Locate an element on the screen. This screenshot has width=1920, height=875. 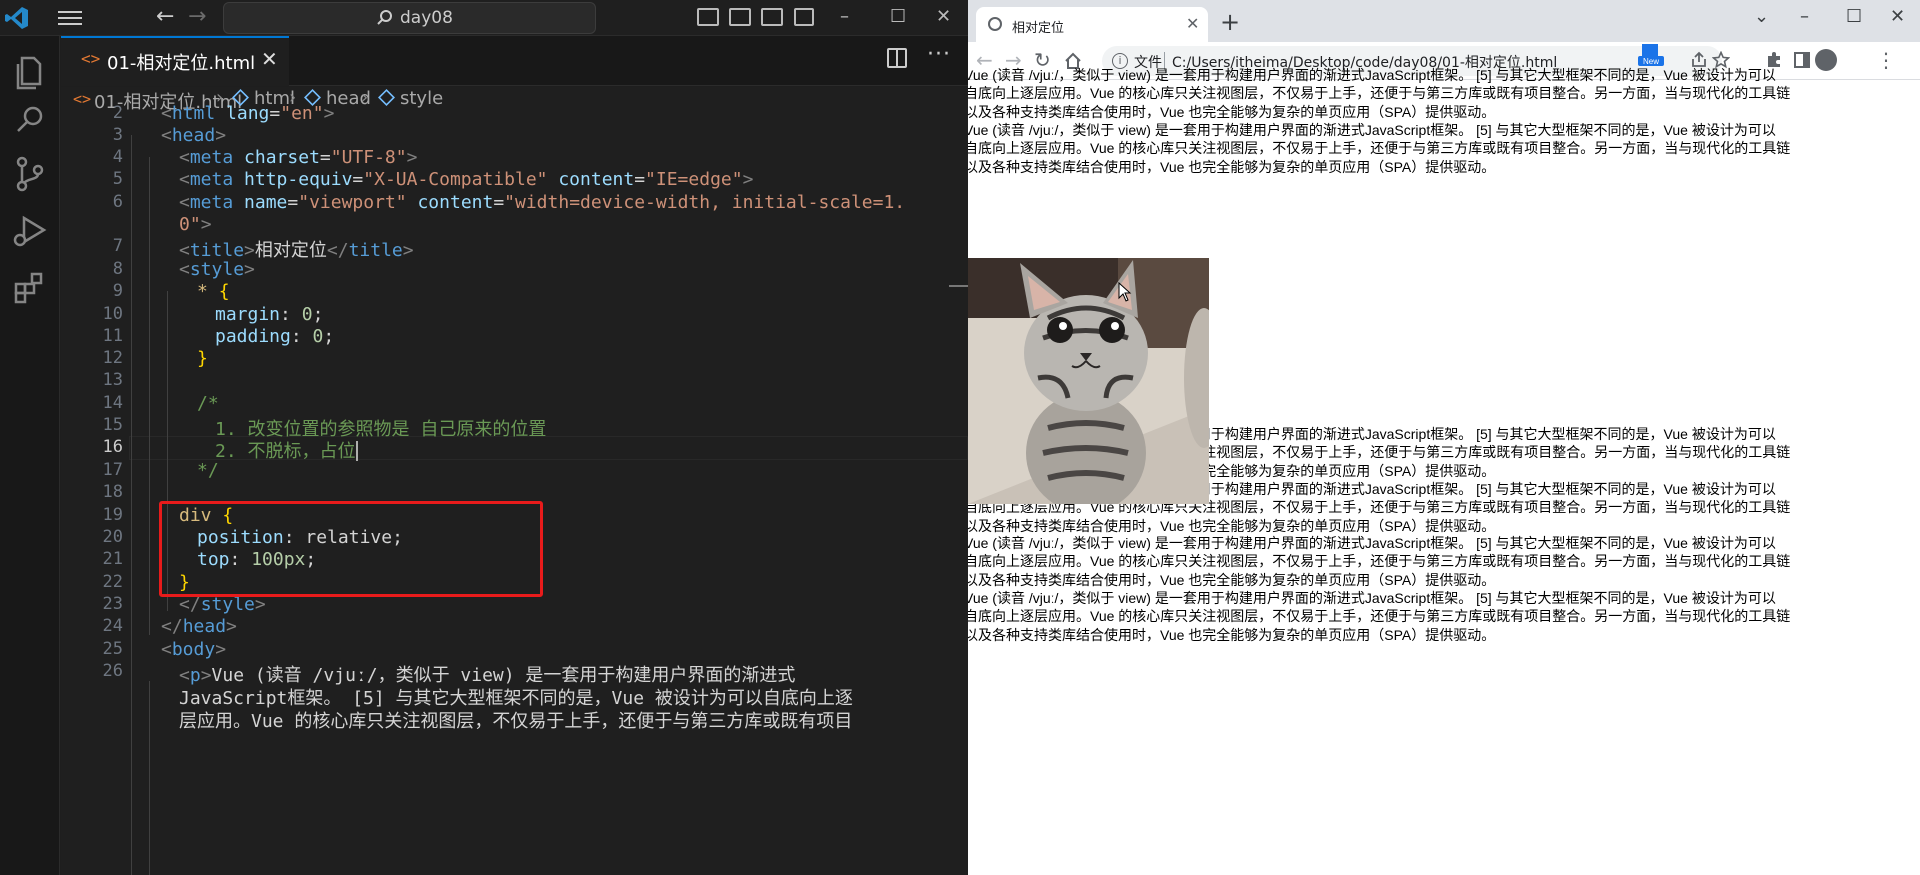
code-line: */ is located at coordinates (208, 470).